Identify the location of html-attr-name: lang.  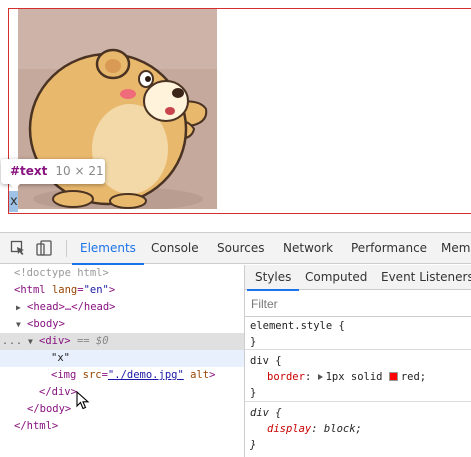
(64, 290).